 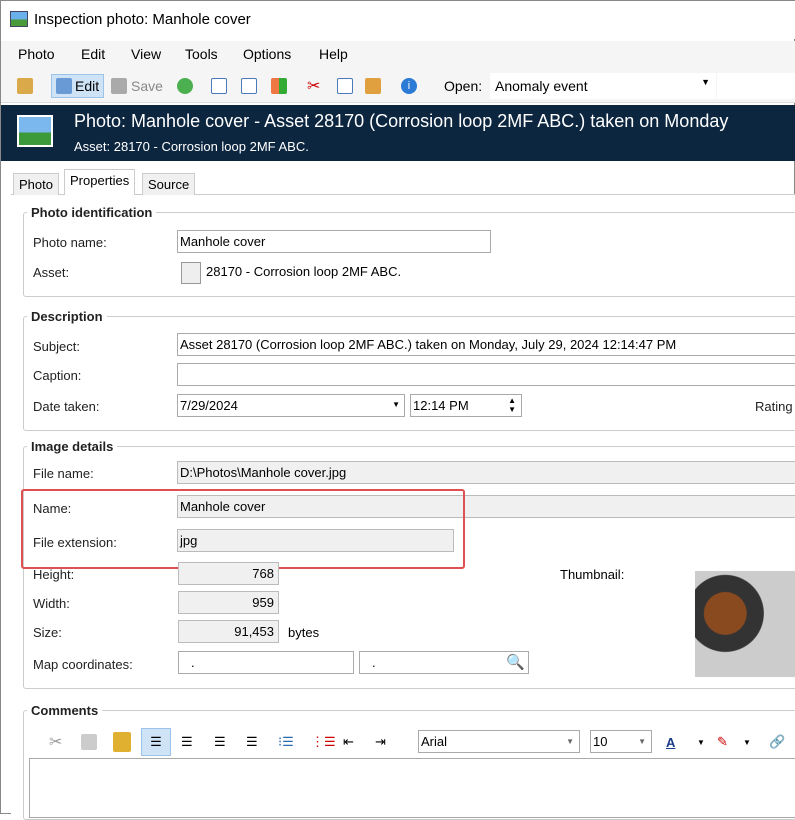 I want to click on align-left-button: ☰, so click(x=156, y=742).